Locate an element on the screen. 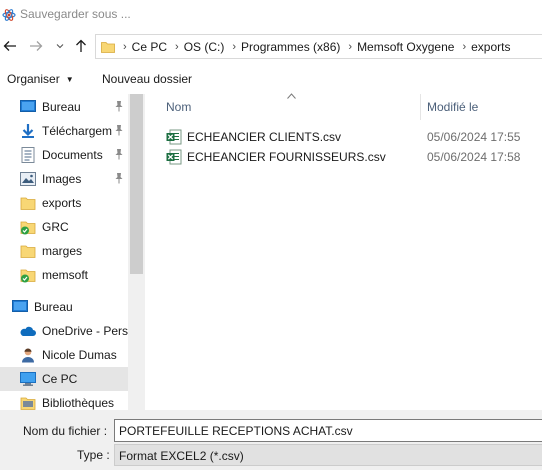 This screenshot has width=542, height=470. forward-button is located at coordinates (36, 46).